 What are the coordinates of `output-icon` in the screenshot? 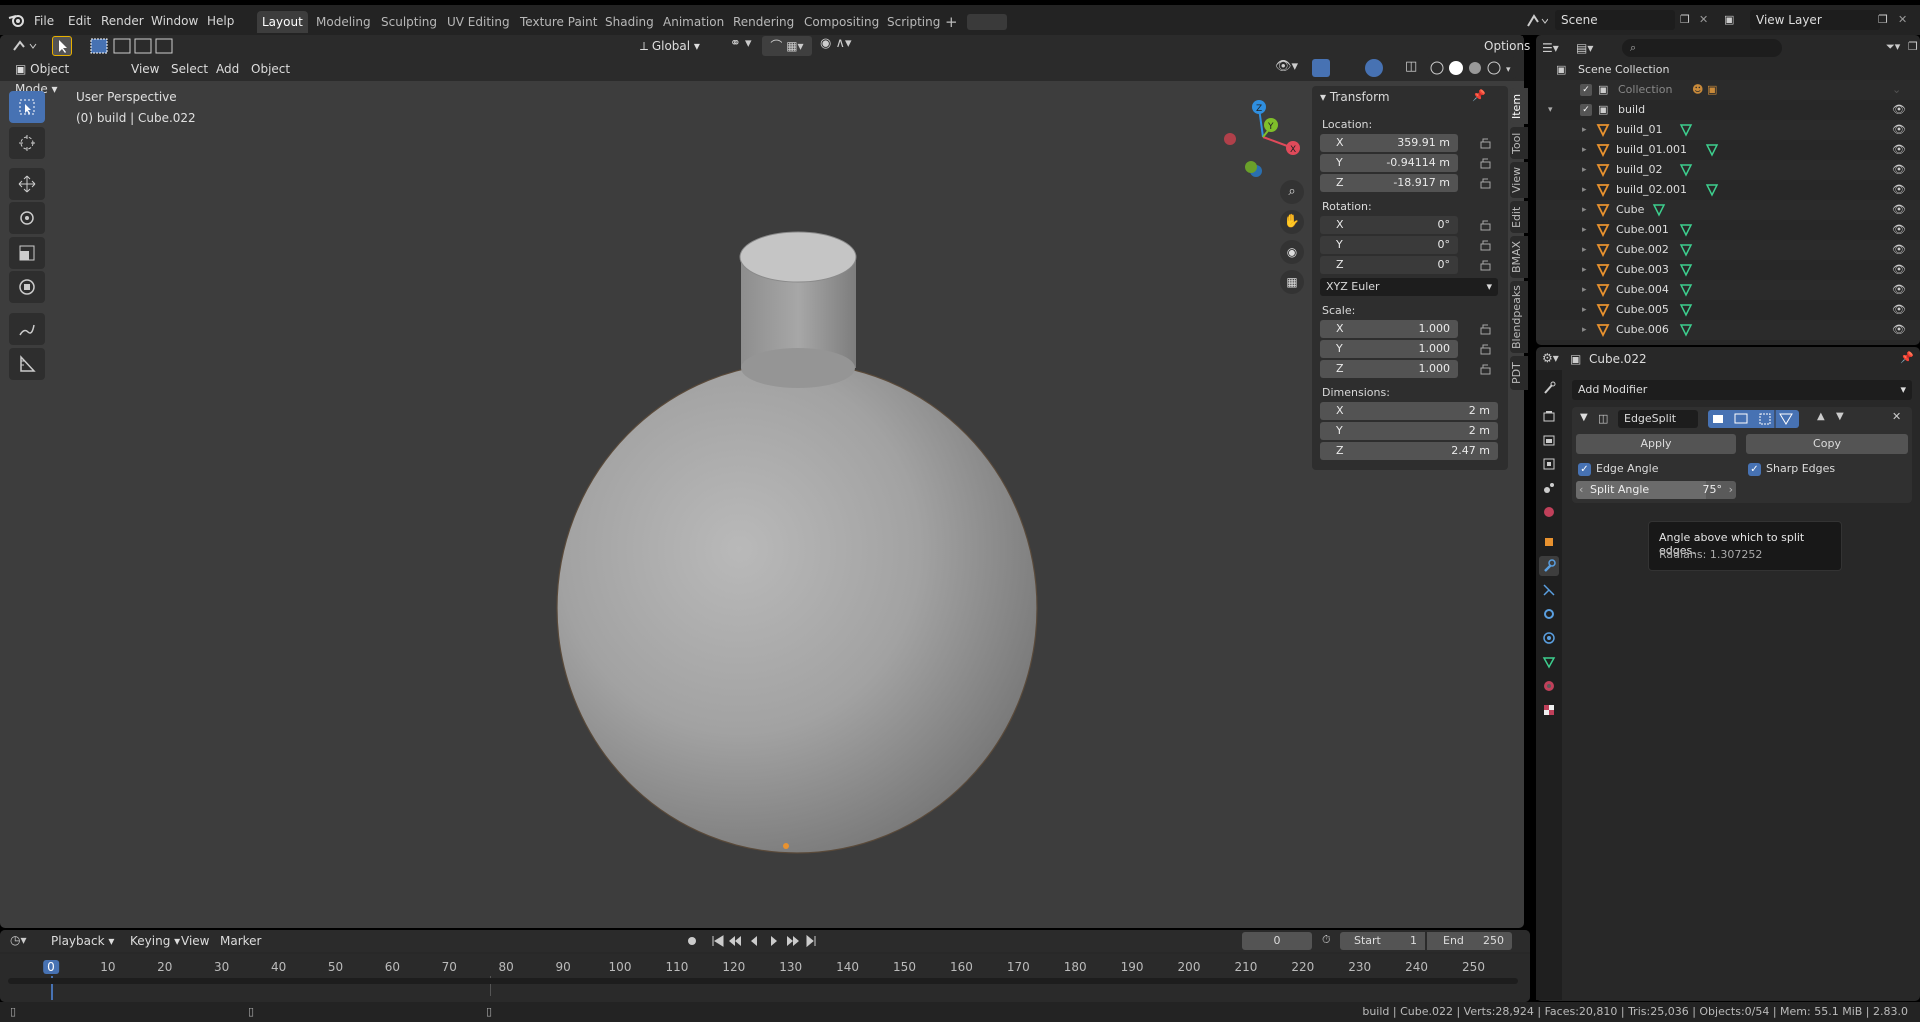 It's located at (1549, 440).